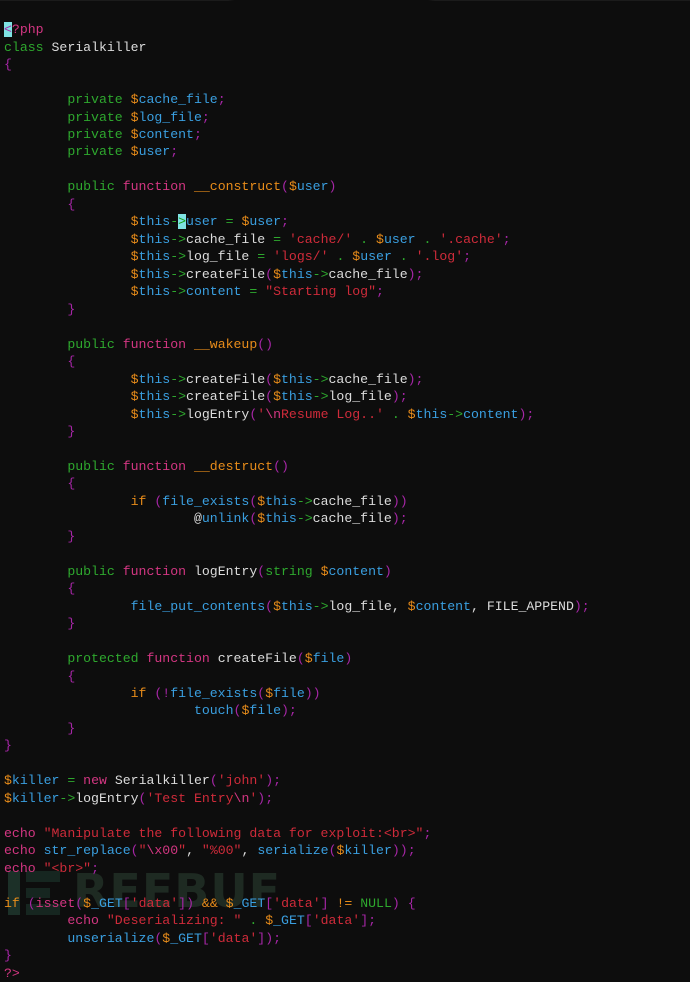  Describe the element at coordinates (67, 868) in the screenshot. I see `code-token: "<br>"` at that location.